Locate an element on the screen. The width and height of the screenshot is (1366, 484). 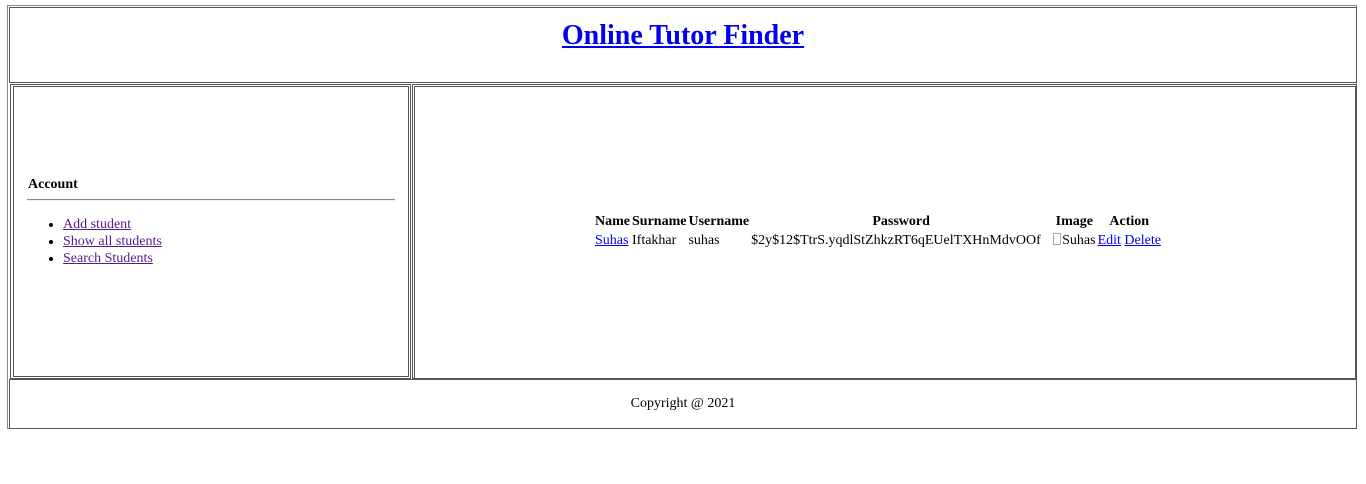
sidebar-item-show-all-students: Show all students is located at coordinates (112, 241).